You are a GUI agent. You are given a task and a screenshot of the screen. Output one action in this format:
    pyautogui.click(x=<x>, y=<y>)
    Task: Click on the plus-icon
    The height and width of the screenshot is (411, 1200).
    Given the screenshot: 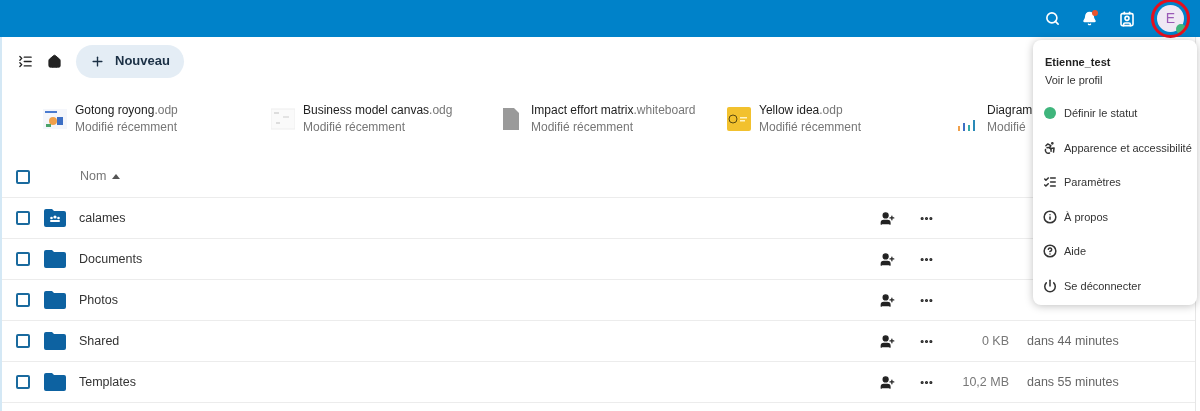 What is the action you would take?
    pyautogui.click(x=97, y=61)
    